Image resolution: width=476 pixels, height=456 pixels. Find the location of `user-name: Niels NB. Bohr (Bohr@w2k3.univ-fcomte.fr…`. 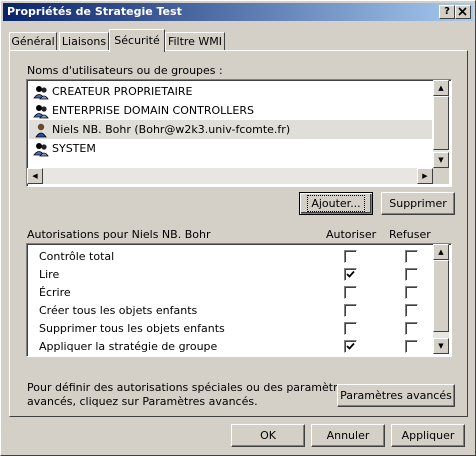

user-name: Niels NB. Bohr (Bohr@w2k3.univ-fcomte.fr… is located at coordinates (171, 129).